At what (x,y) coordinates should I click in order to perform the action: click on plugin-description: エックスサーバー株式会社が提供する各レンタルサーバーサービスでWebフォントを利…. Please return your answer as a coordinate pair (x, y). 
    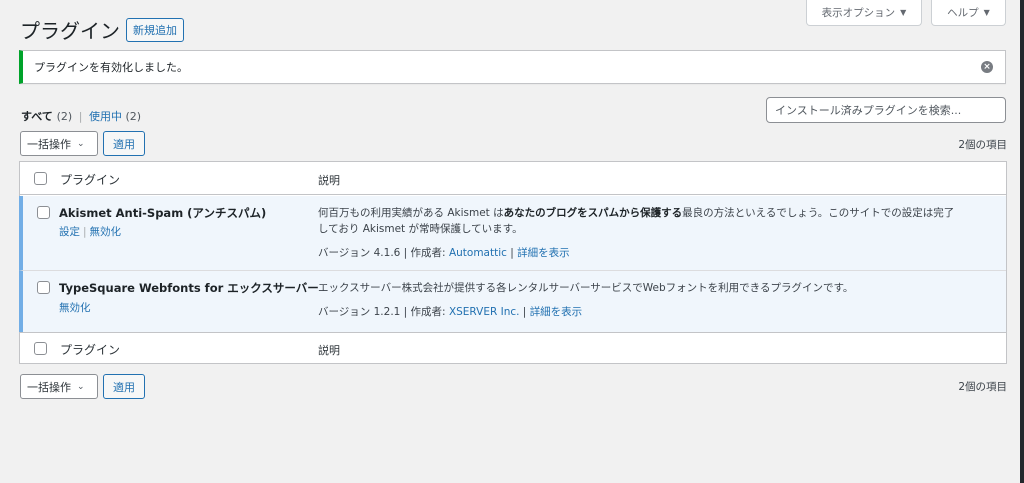
    Looking at the image, I should click on (658, 288).